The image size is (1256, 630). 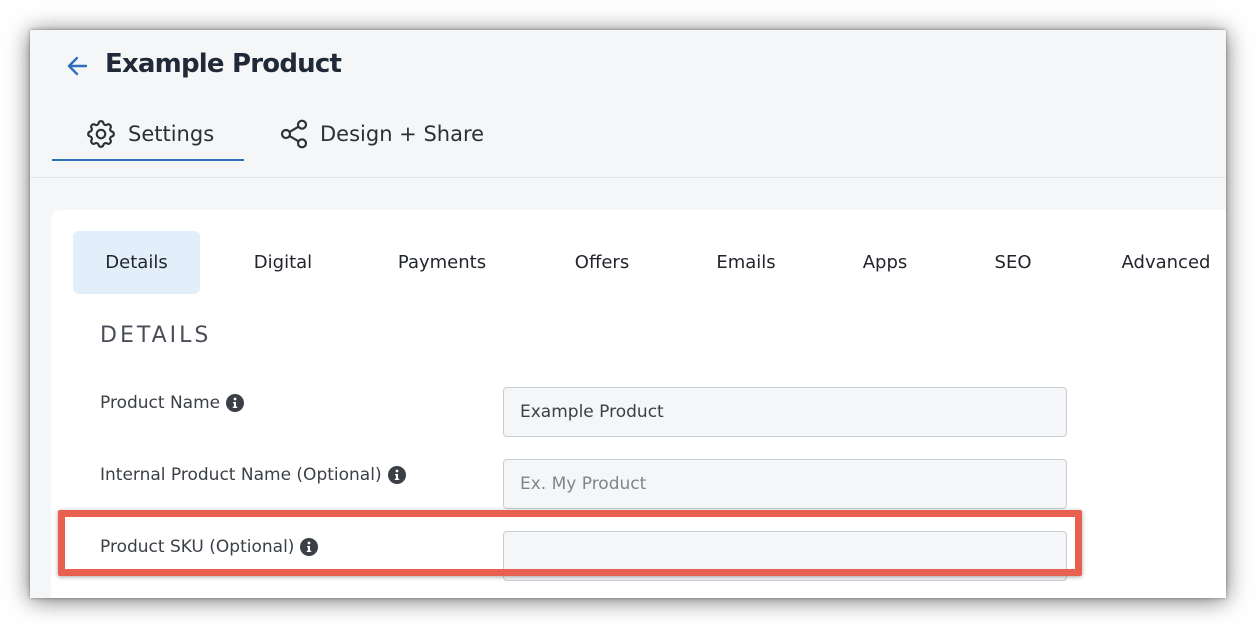 I want to click on product-name-label: Product Name, so click(x=172, y=403).